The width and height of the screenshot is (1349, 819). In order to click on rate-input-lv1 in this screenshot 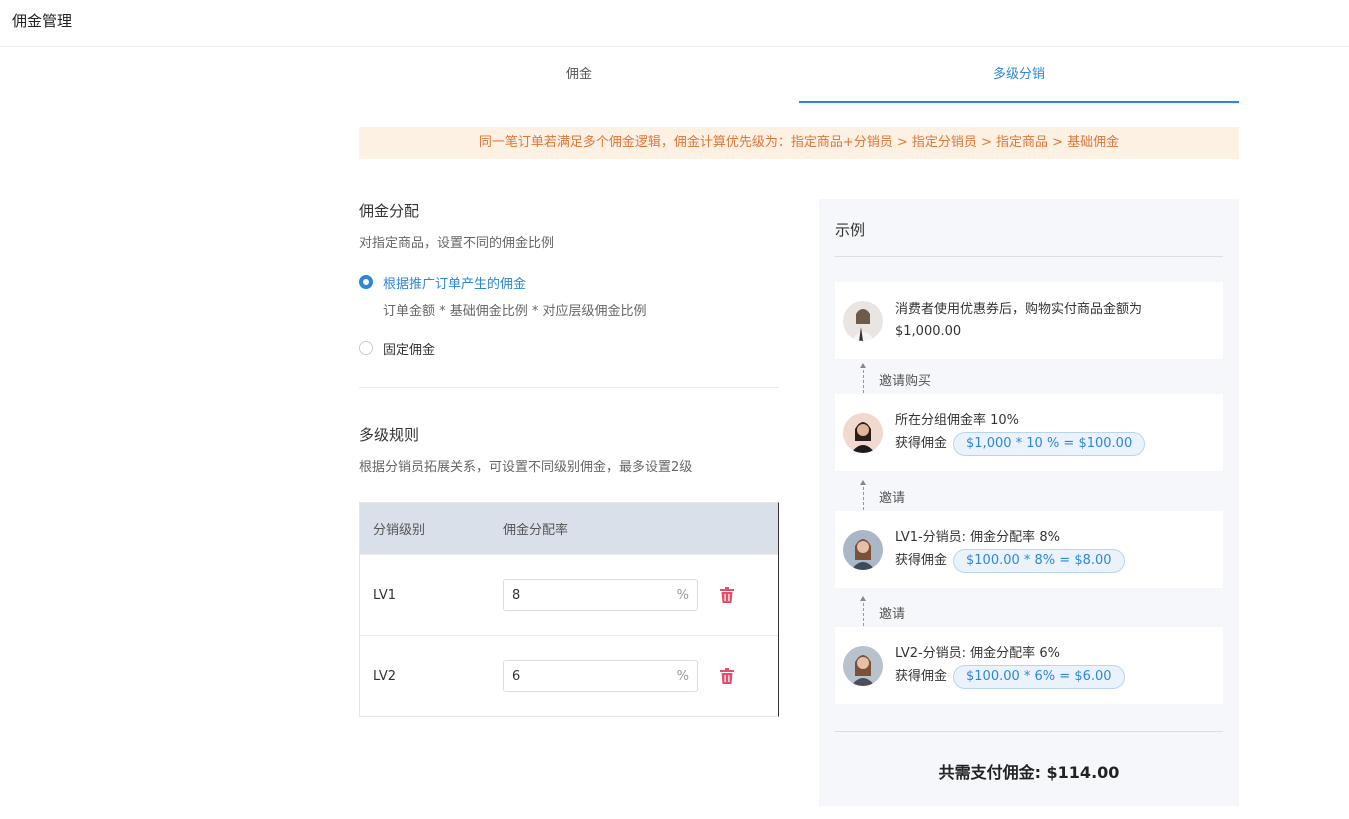, I will do `click(594, 595)`.